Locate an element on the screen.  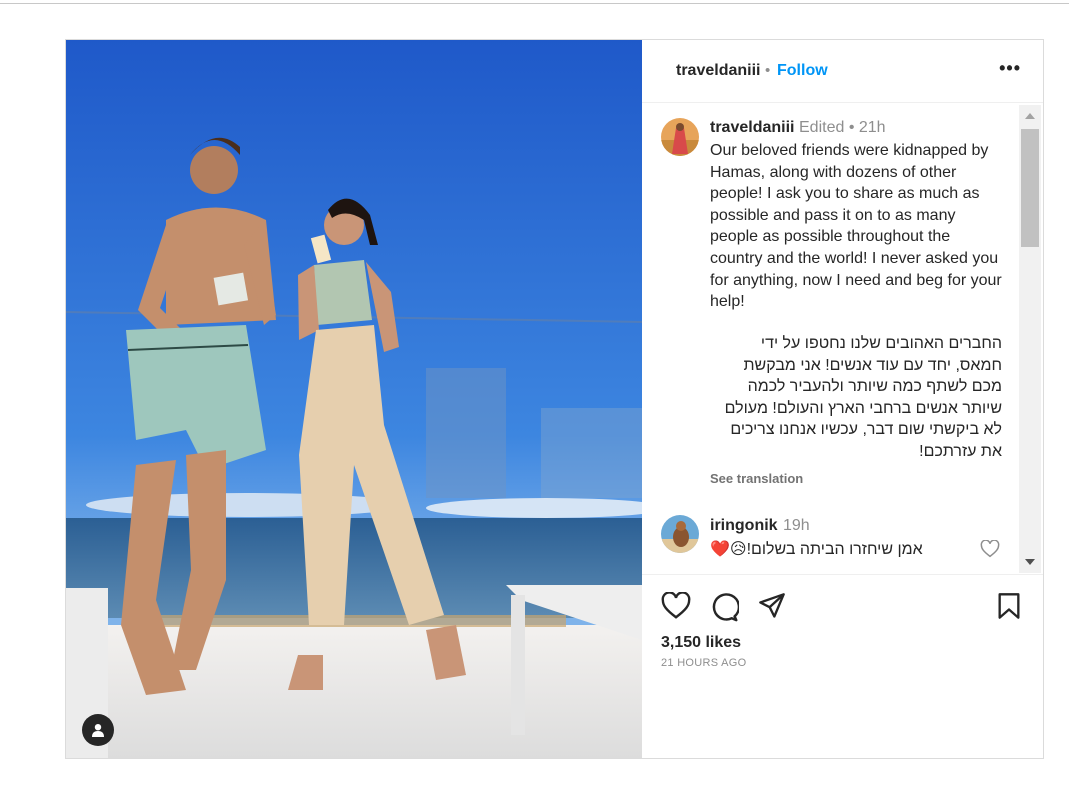
post-author-username: traveldaniii is located at coordinates (718, 71).